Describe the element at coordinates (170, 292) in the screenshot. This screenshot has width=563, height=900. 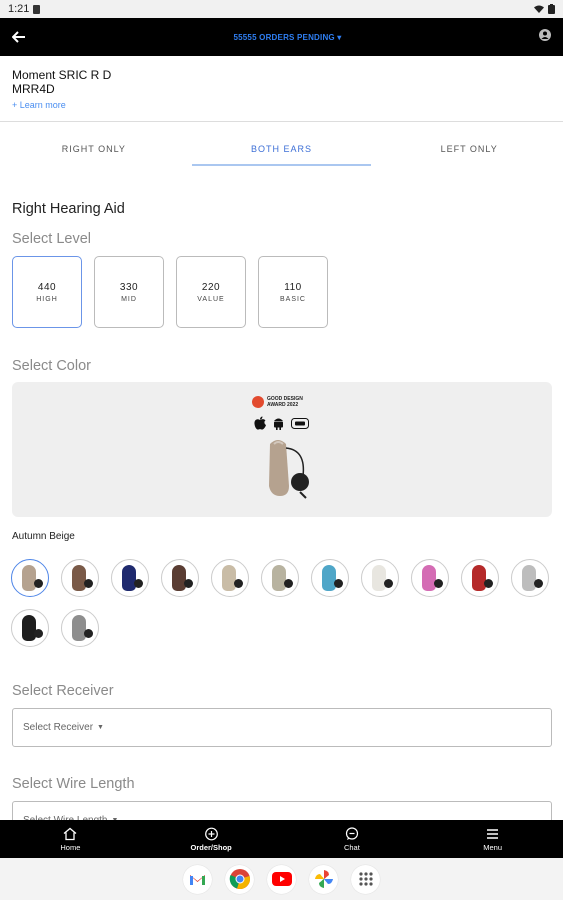
I see `level-options: 440 HIGH 330 MID 220 VALUE 110 BASIC` at that location.